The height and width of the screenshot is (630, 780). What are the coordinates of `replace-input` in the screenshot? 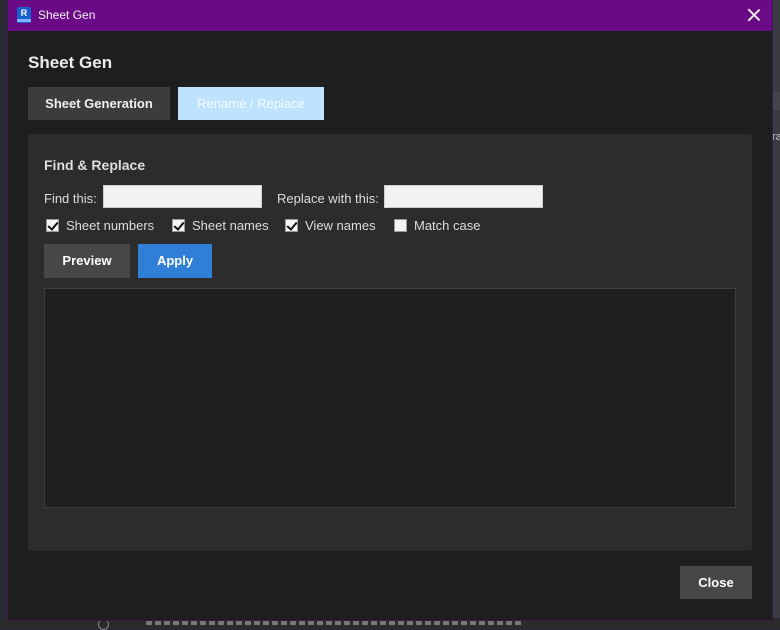 It's located at (463, 196).